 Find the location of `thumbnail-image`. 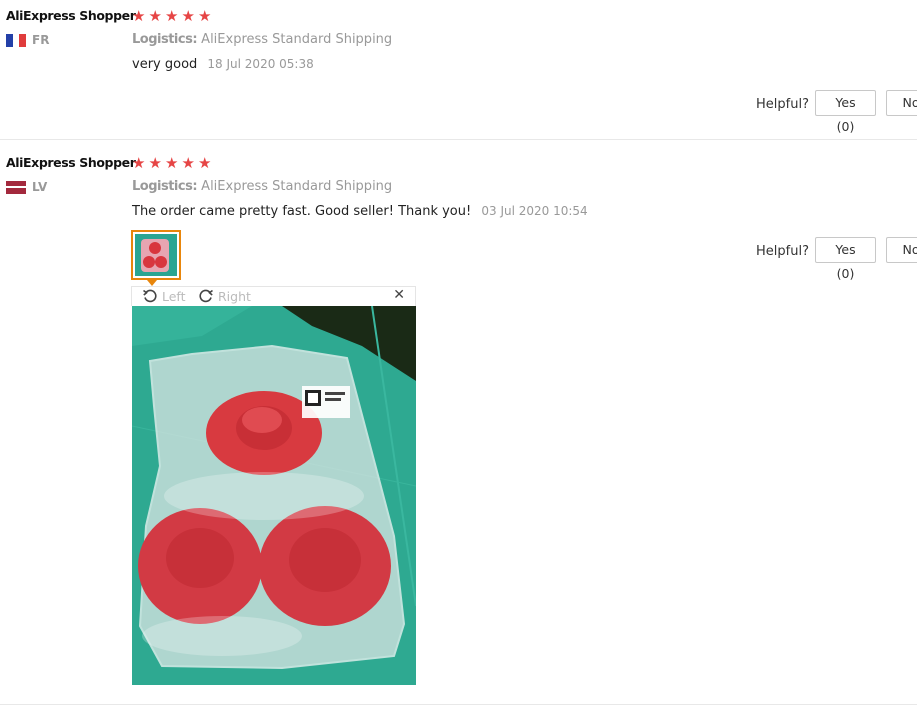

thumbnail-image is located at coordinates (156, 255).